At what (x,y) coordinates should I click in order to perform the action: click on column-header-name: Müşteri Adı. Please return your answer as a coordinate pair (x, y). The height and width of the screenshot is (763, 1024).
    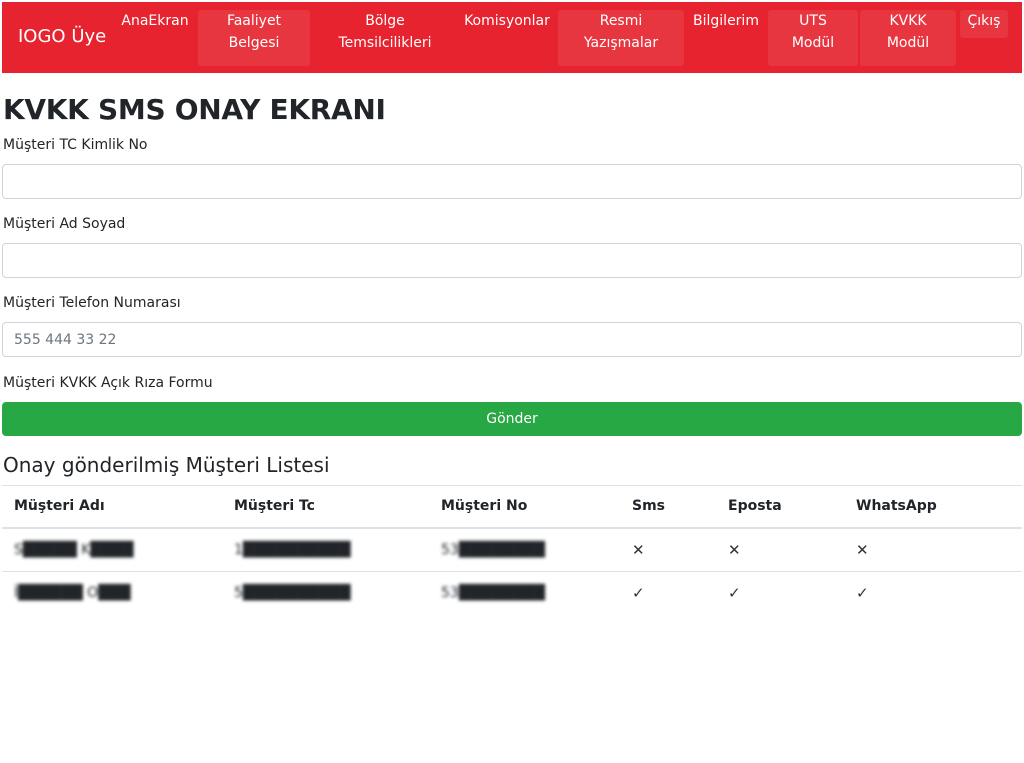
    Looking at the image, I should click on (59, 506).